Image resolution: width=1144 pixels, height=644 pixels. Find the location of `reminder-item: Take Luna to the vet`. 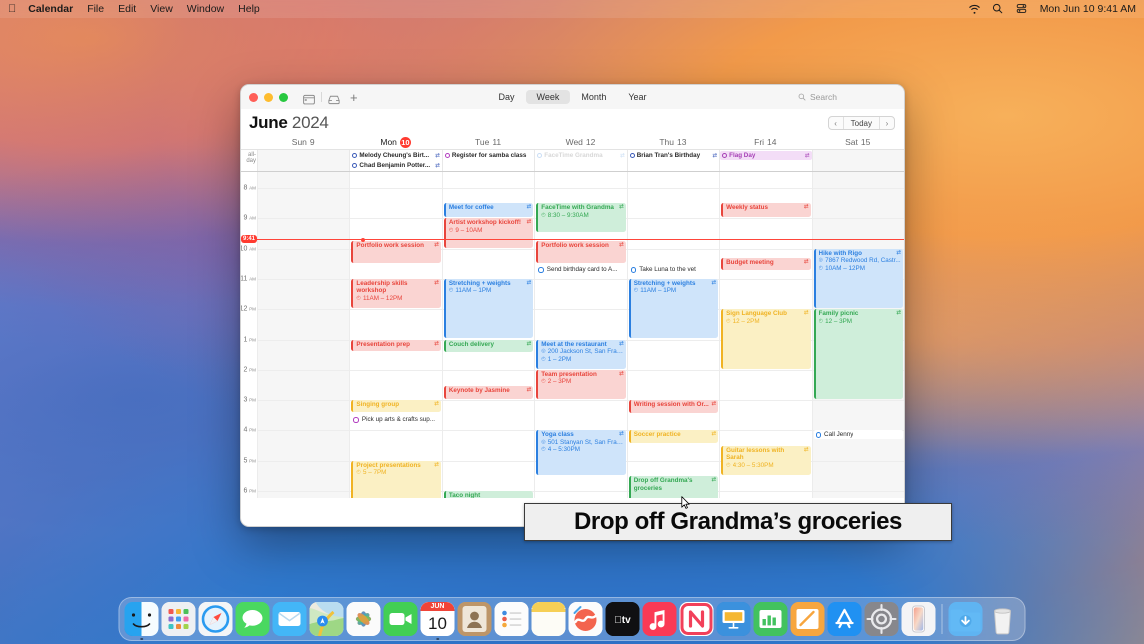

reminder-item: Take Luna to the vet is located at coordinates (673, 270).